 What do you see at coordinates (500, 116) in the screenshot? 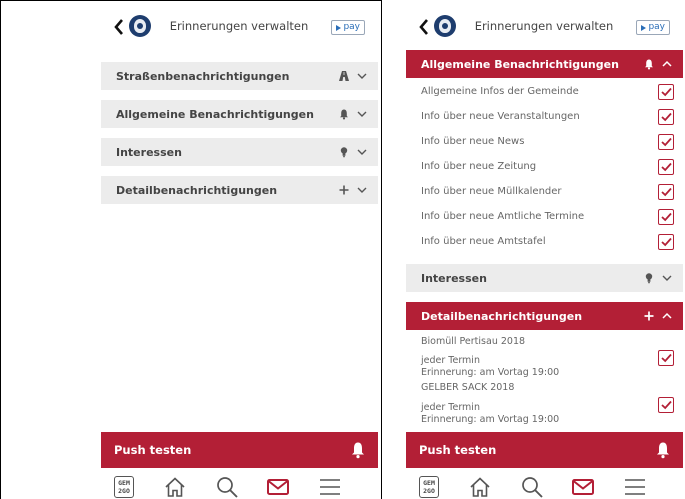
I see `option-label: Info über neue Veranstaltungen` at bounding box center [500, 116].